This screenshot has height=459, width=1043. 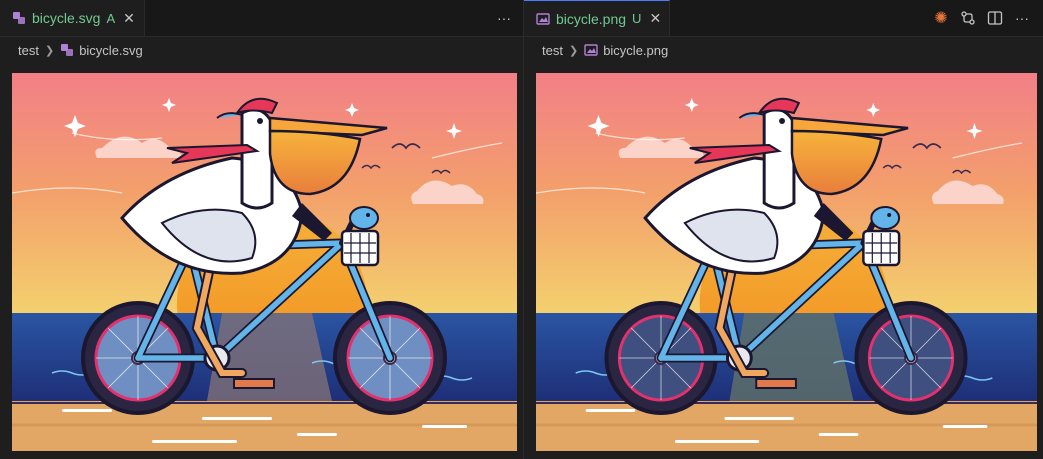 What do you see at coordinates (111, 18) in the screenshot?
I see `git-status-badge: A` at bounding box center [111, 18].